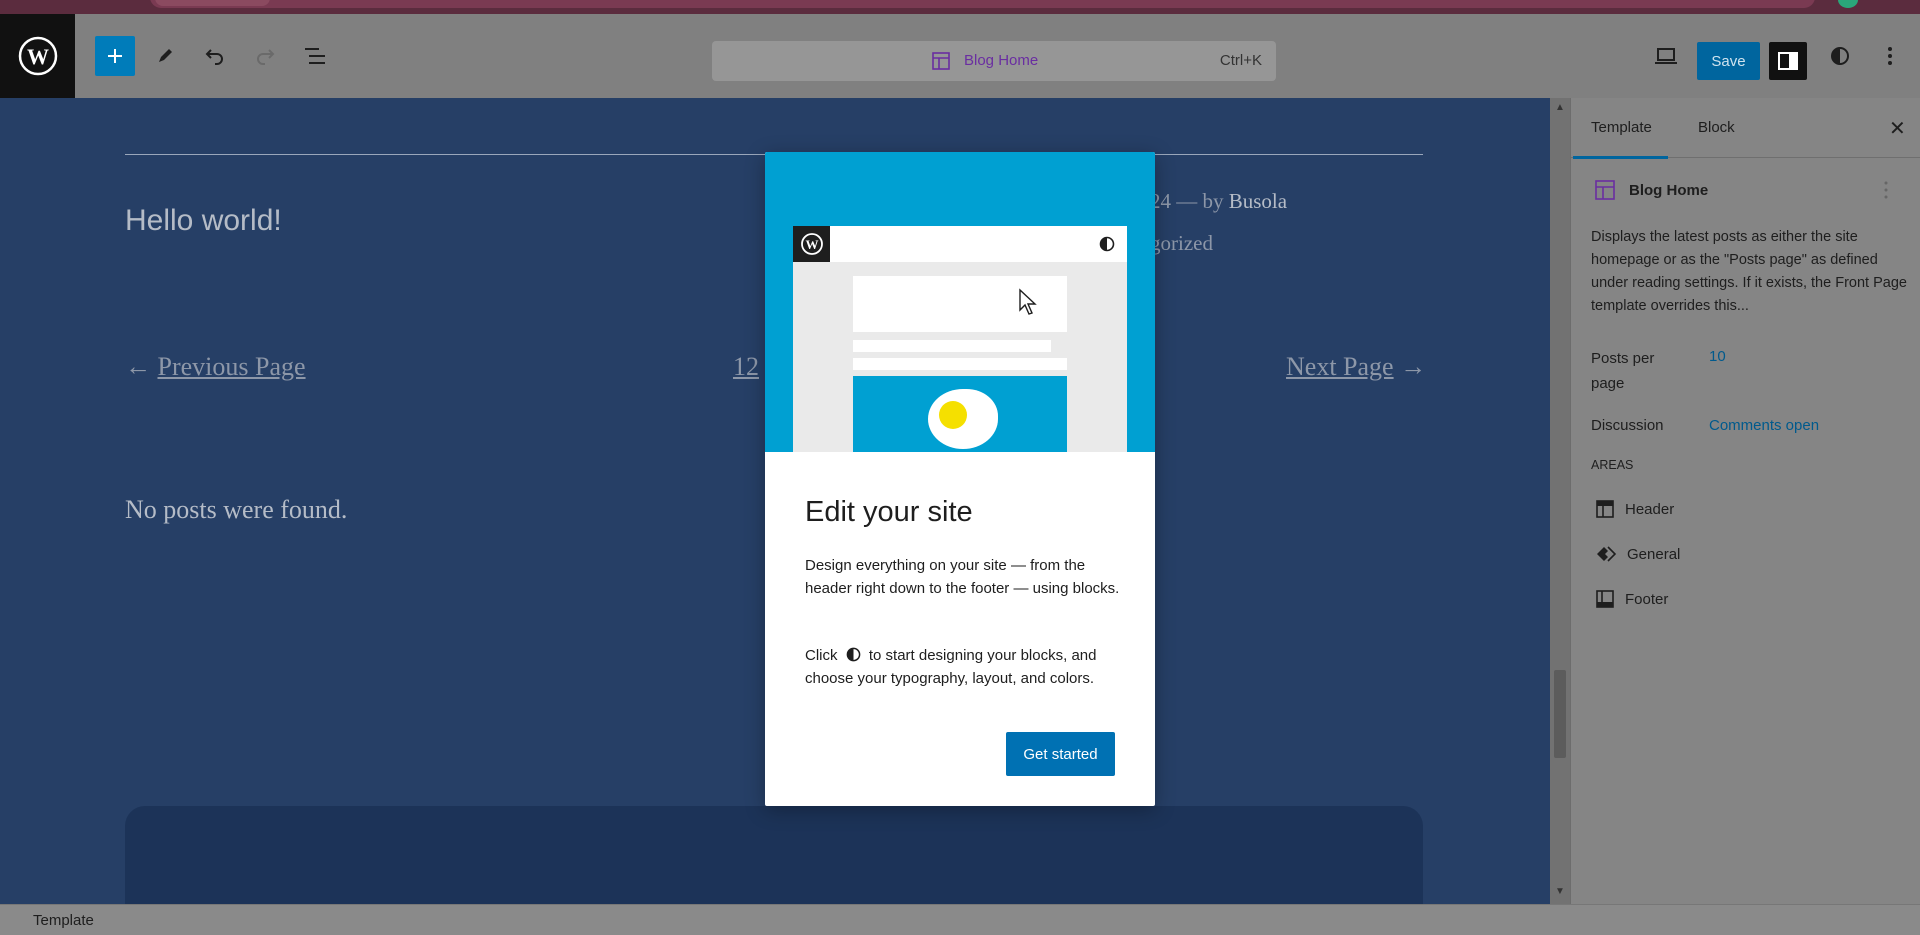  Describe the element at coordinates (1764, 425) in the screenshot. I see `discussion-value: Comments open` at that location.